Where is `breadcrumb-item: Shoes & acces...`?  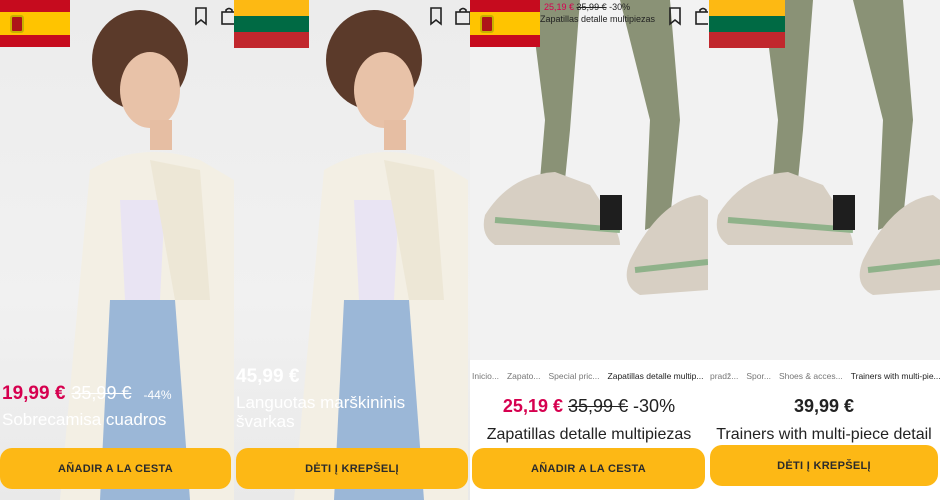
breadcrumb-item: Shoes & acces... is located at coordinates (811, 376).